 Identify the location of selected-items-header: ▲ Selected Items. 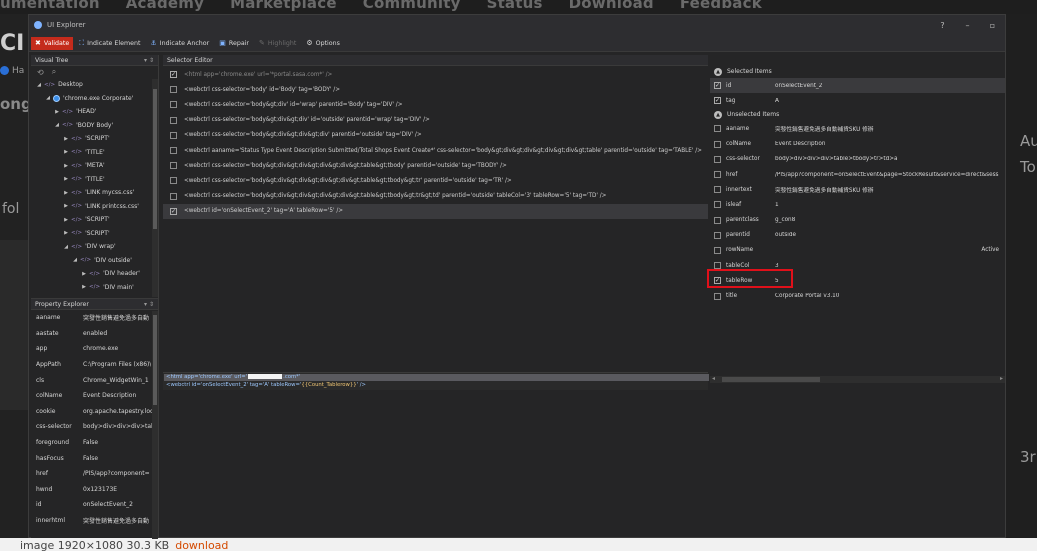
(857, 71).